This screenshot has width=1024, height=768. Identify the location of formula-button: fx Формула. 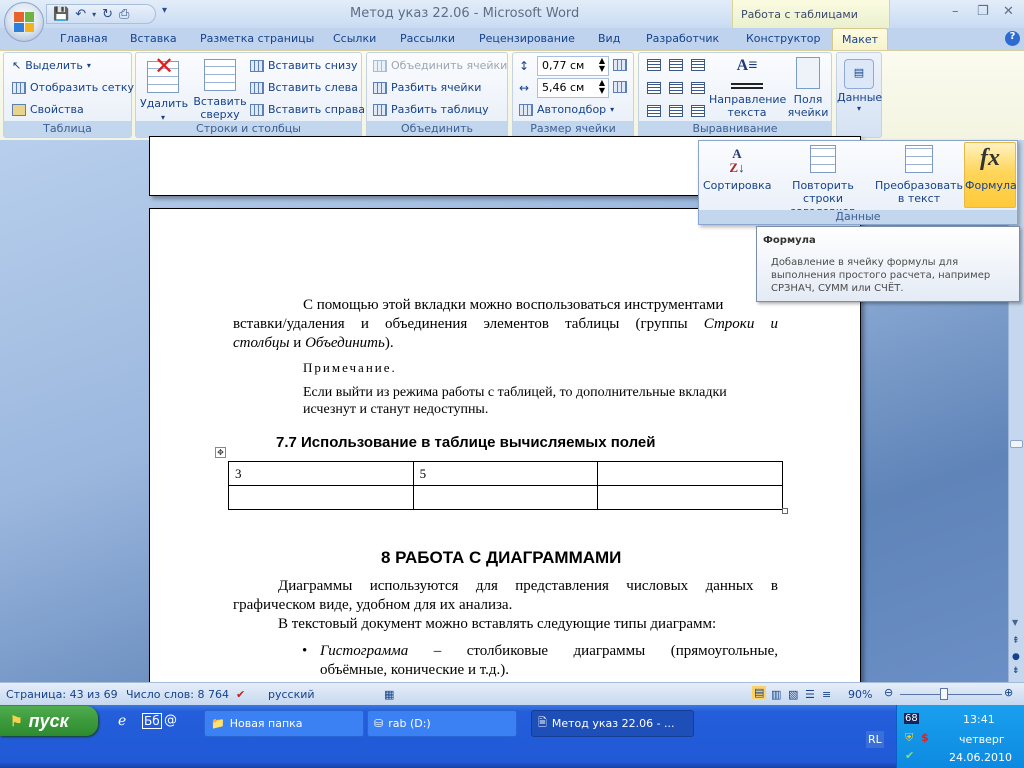
(990, 175).